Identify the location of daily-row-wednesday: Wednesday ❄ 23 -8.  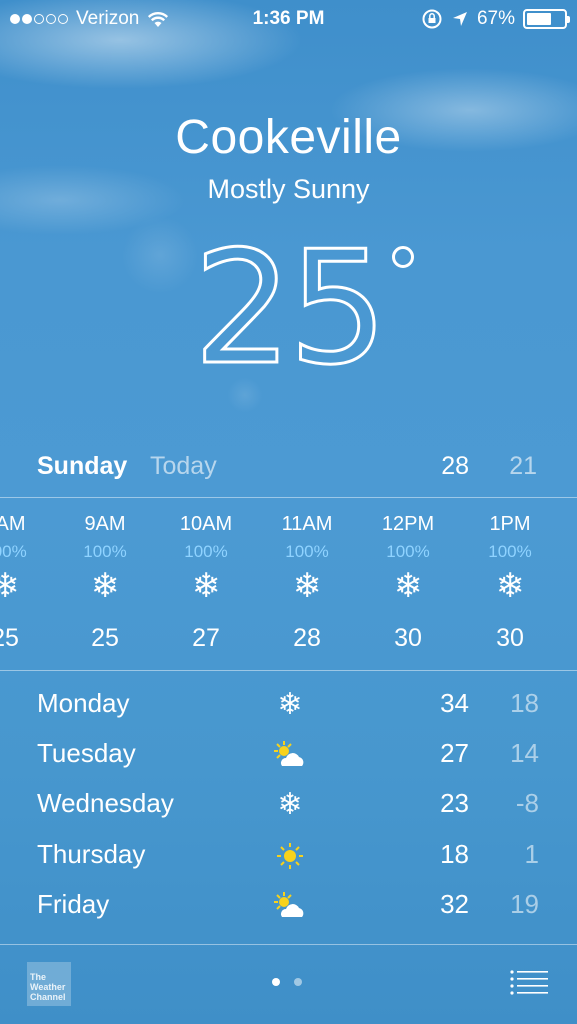
(288, 805).